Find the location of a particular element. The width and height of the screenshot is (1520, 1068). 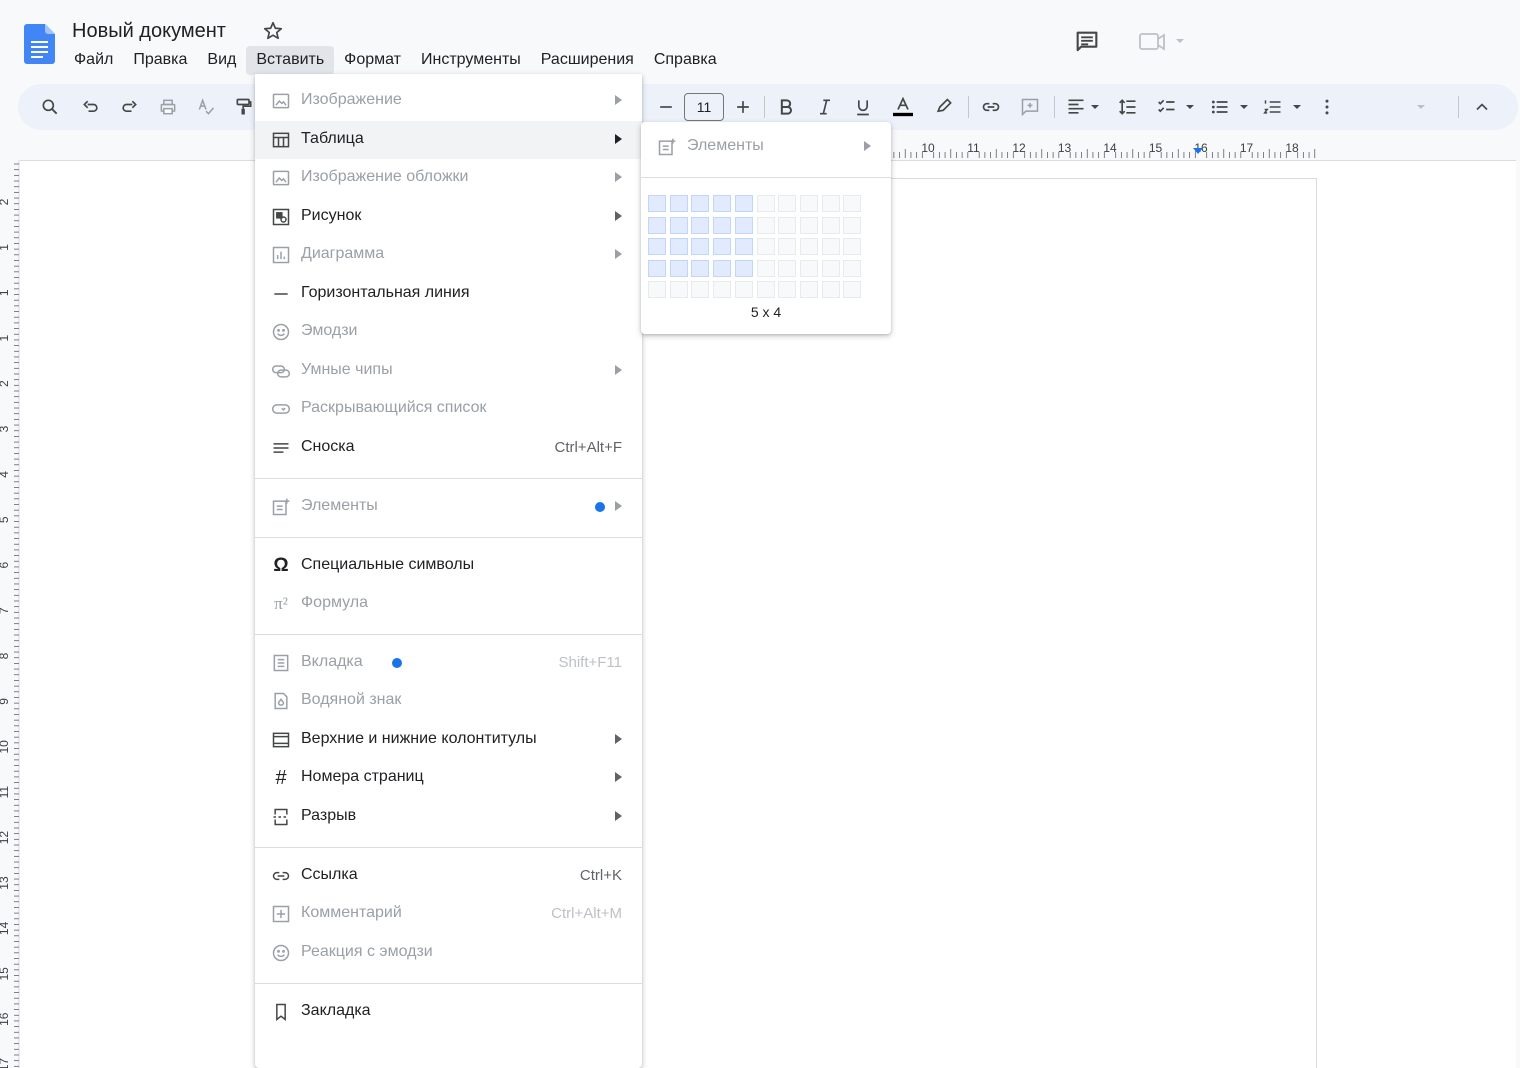

menu-item-tab: Вкладка Shift+F11 is located at coordinates (448, 663).